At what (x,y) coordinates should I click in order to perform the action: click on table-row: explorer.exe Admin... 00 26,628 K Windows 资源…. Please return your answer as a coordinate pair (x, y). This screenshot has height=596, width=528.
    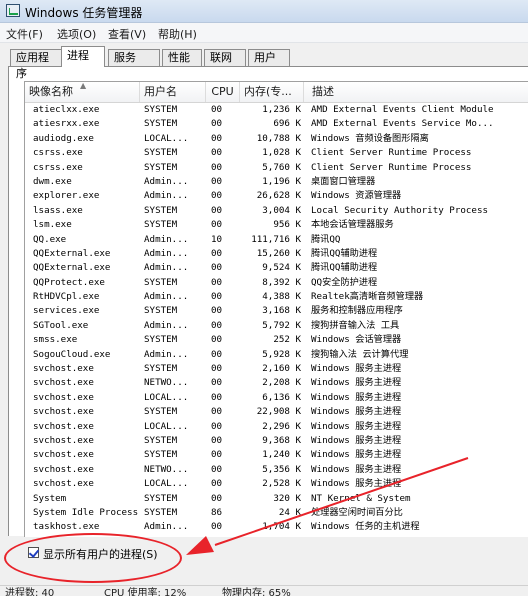
    Looking at the image, I should click on (276, 196).